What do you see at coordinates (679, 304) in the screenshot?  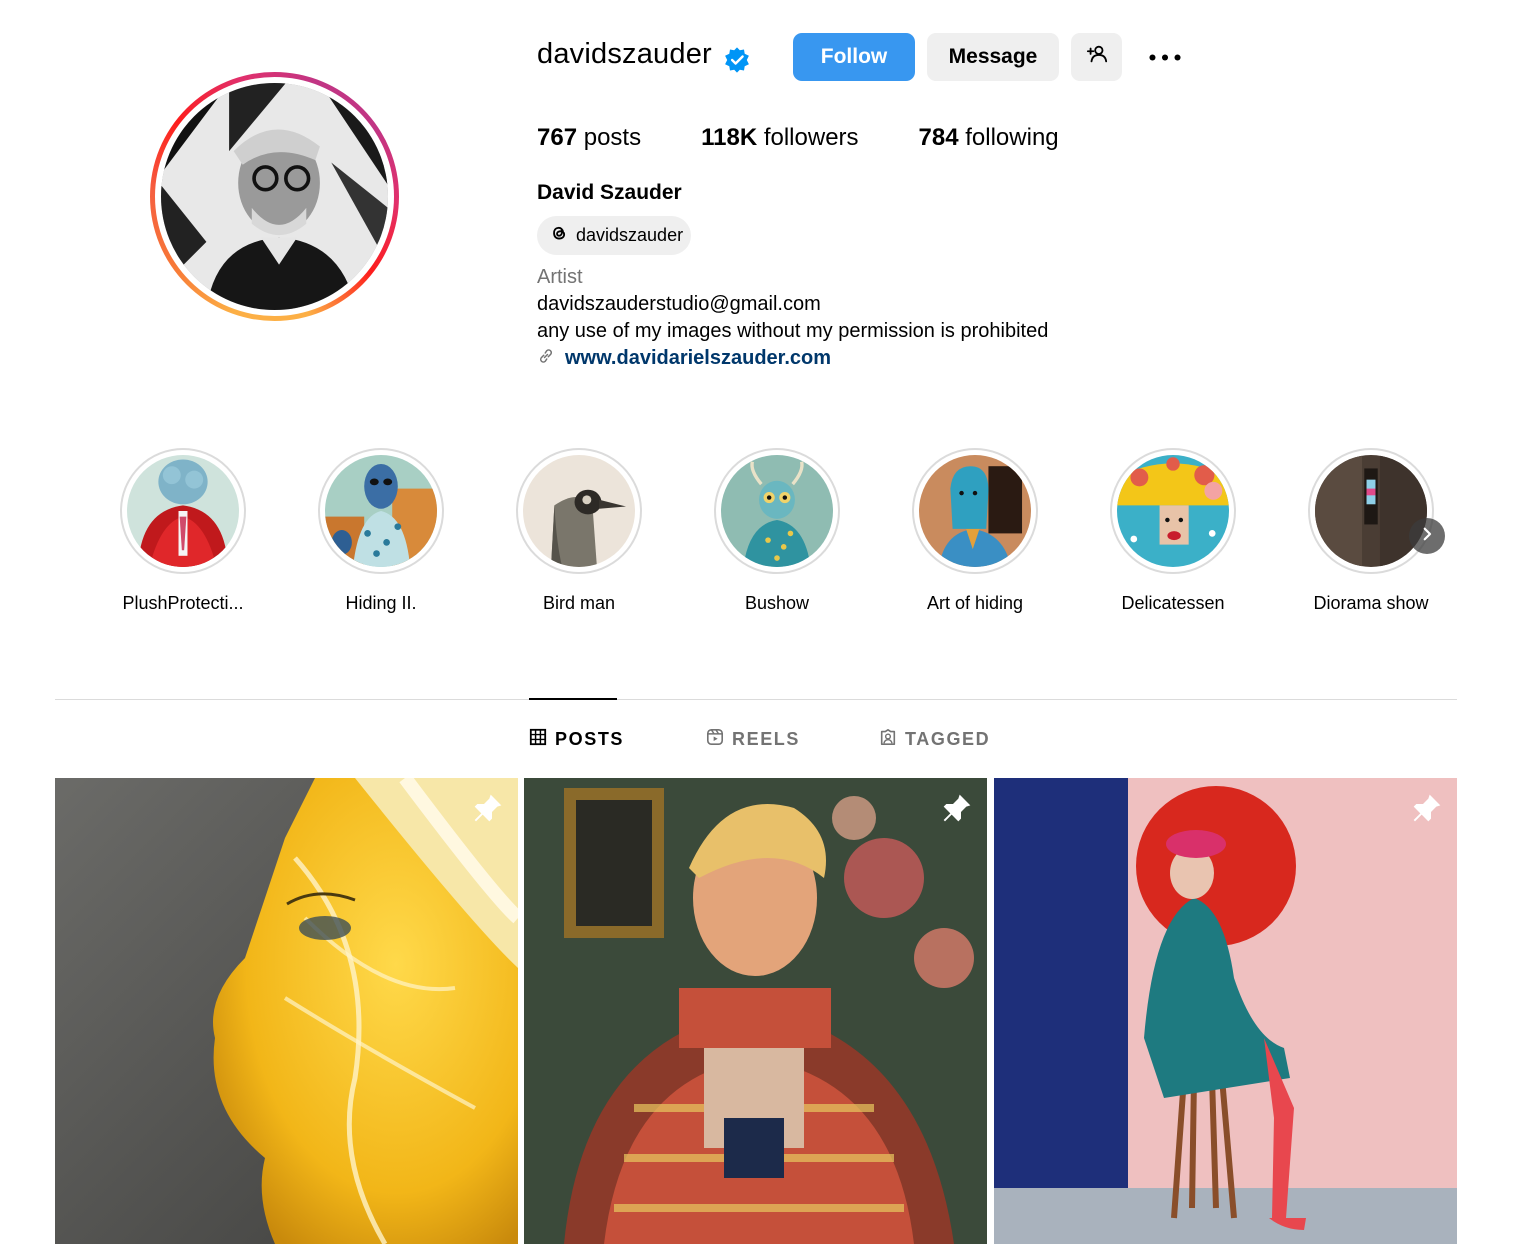 I see `bio-line-email: davidszauderstudio@gmail.com` at bounding box center [679, 304].